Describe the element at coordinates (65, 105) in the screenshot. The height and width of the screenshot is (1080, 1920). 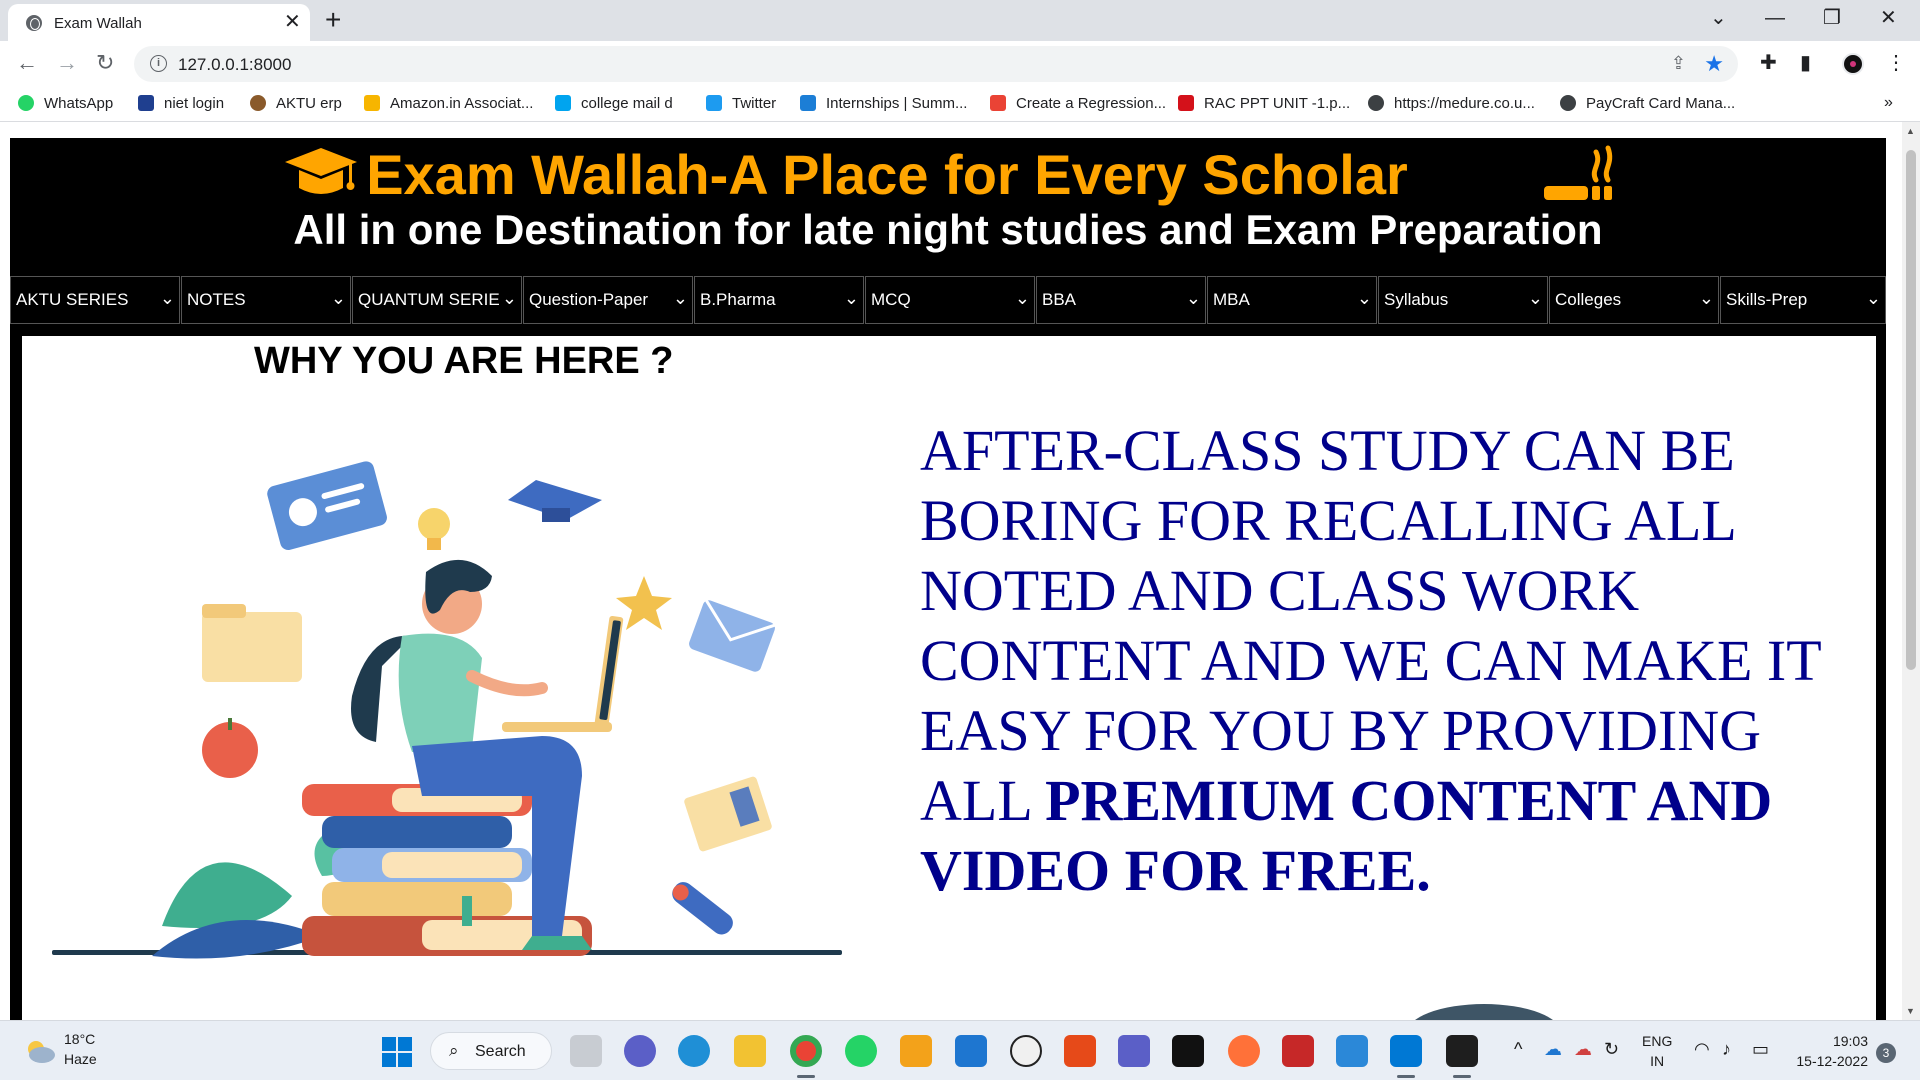
I see `bookmark-whatsapp: WhatsApp` at that location.